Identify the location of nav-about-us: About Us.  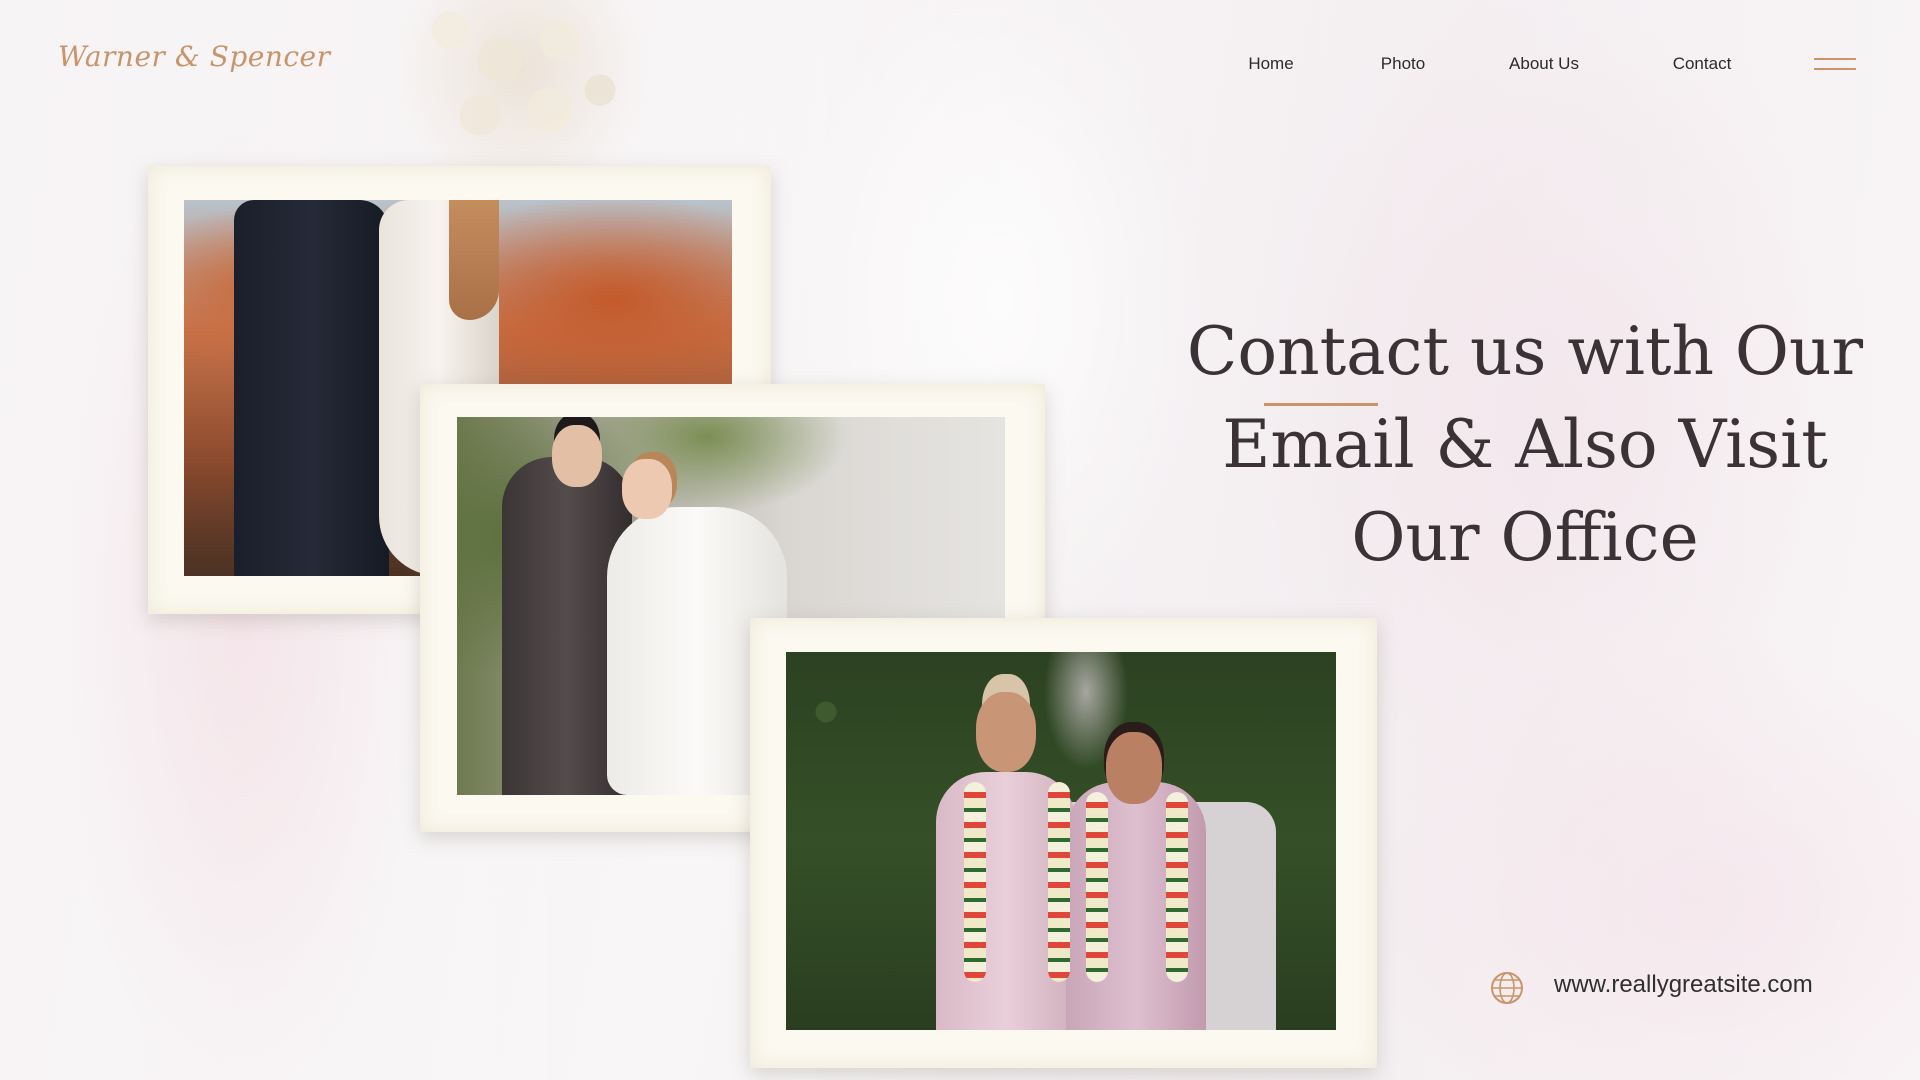
(1544, 64).